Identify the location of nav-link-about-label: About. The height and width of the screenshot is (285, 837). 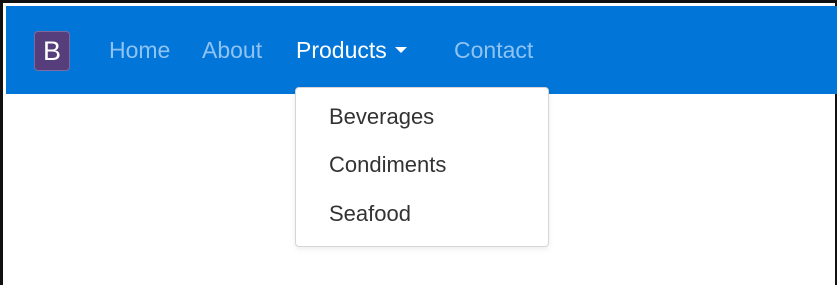
(232, 50).